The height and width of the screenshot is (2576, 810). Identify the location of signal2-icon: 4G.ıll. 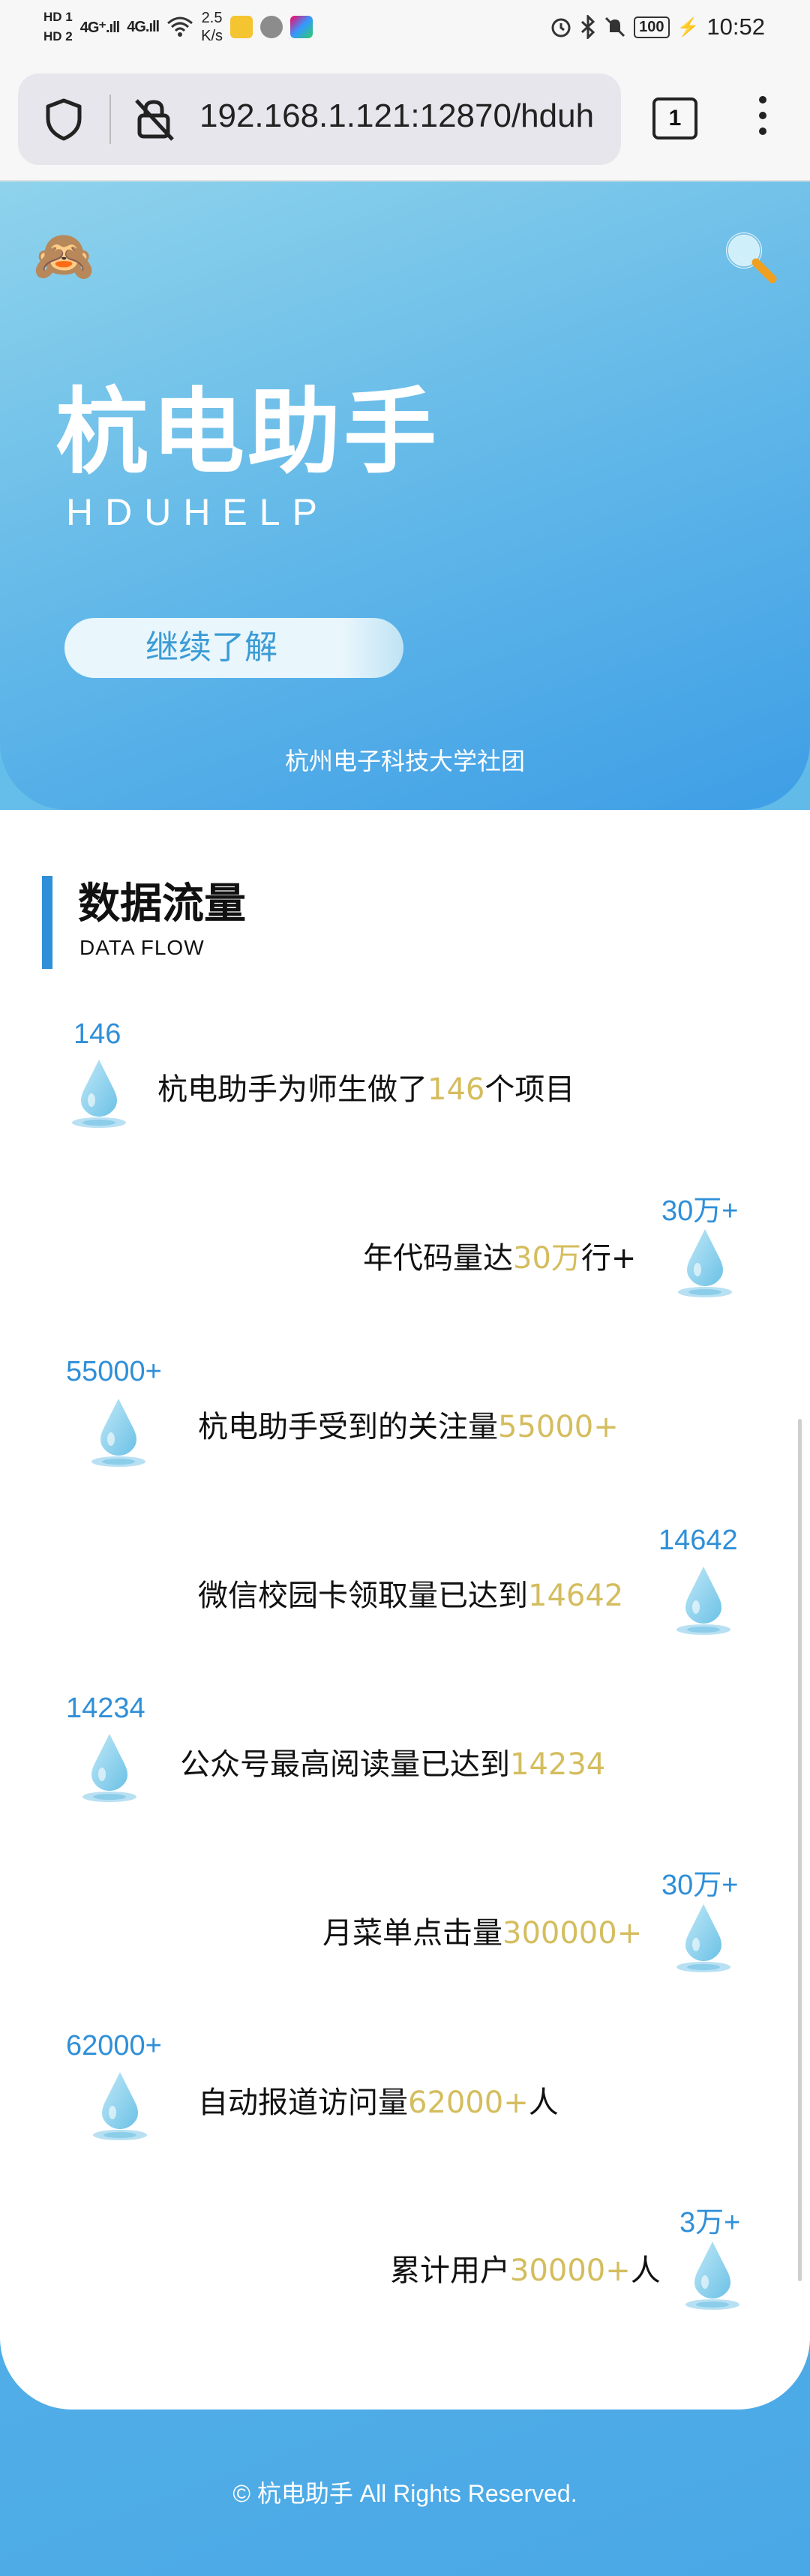
(143, 27).